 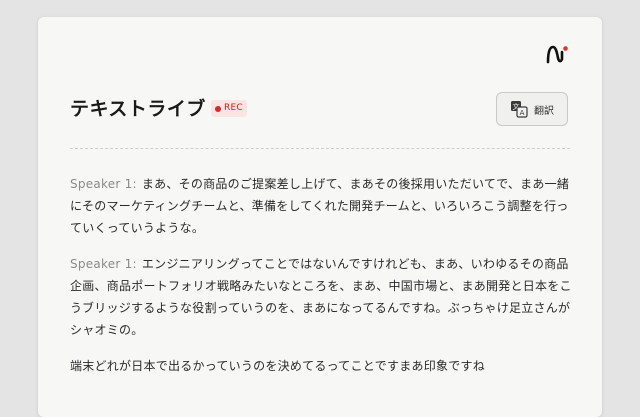 I want to click on page-title: テキストライブ, so click(x=138, y=109).